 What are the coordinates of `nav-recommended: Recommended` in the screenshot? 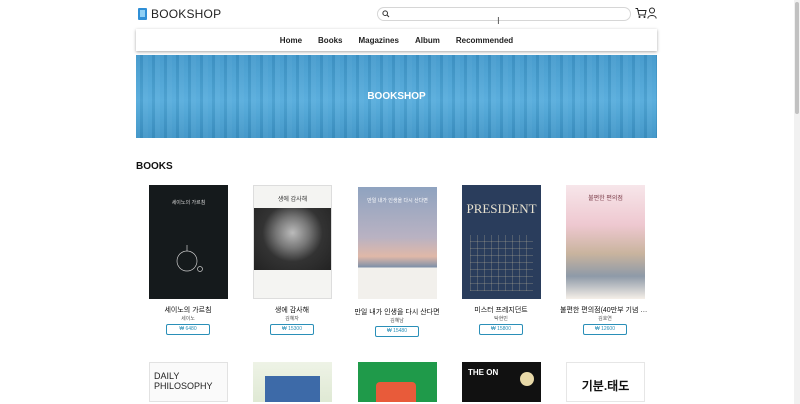 It's located at (484, 40).